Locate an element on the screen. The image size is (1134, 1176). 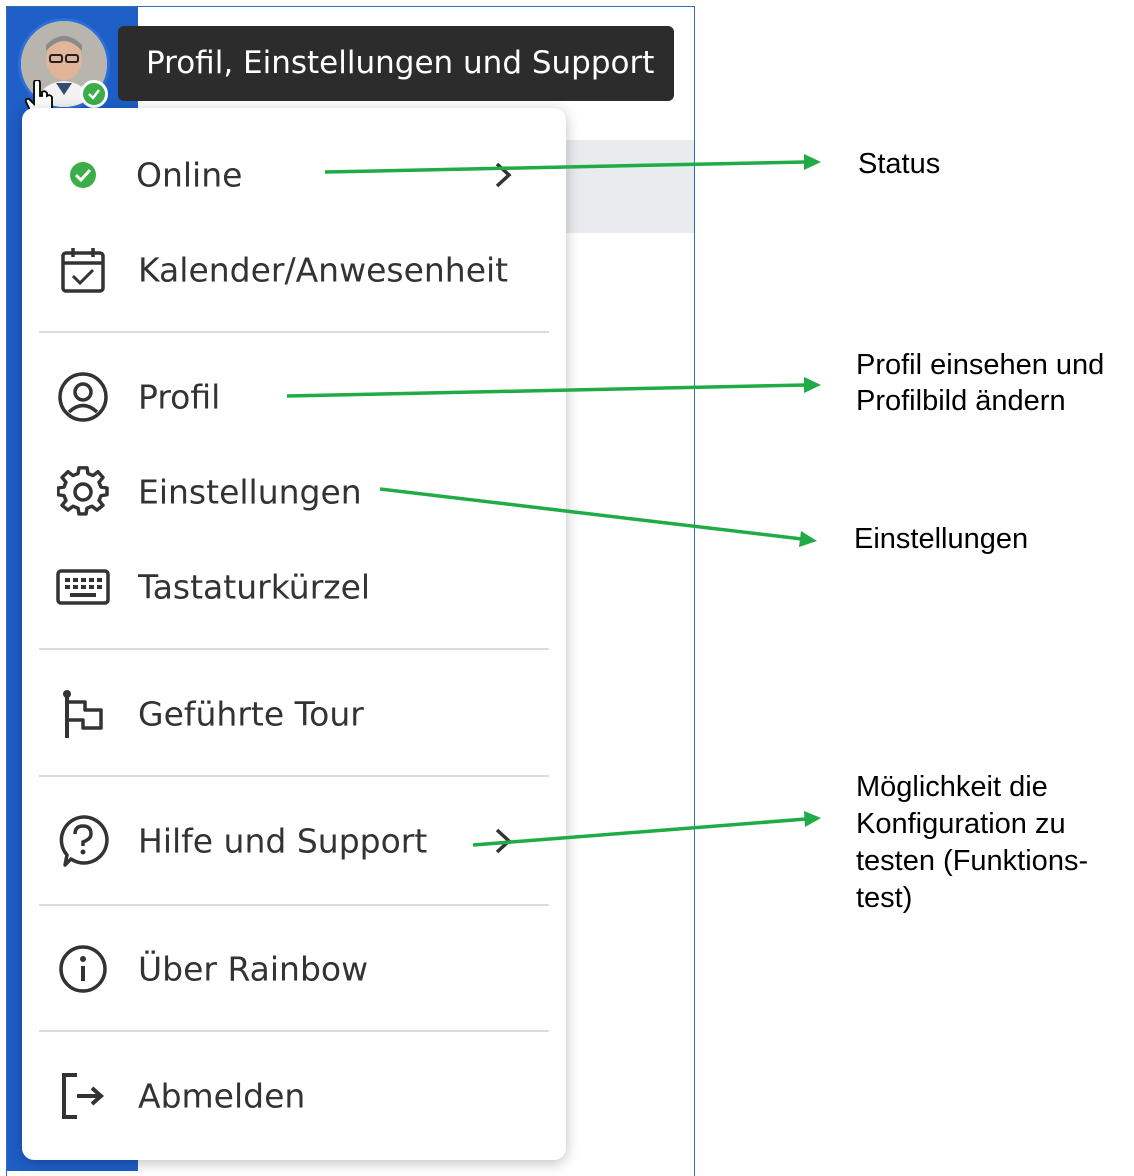
online-status-badge is located at coordinates (94, 94).